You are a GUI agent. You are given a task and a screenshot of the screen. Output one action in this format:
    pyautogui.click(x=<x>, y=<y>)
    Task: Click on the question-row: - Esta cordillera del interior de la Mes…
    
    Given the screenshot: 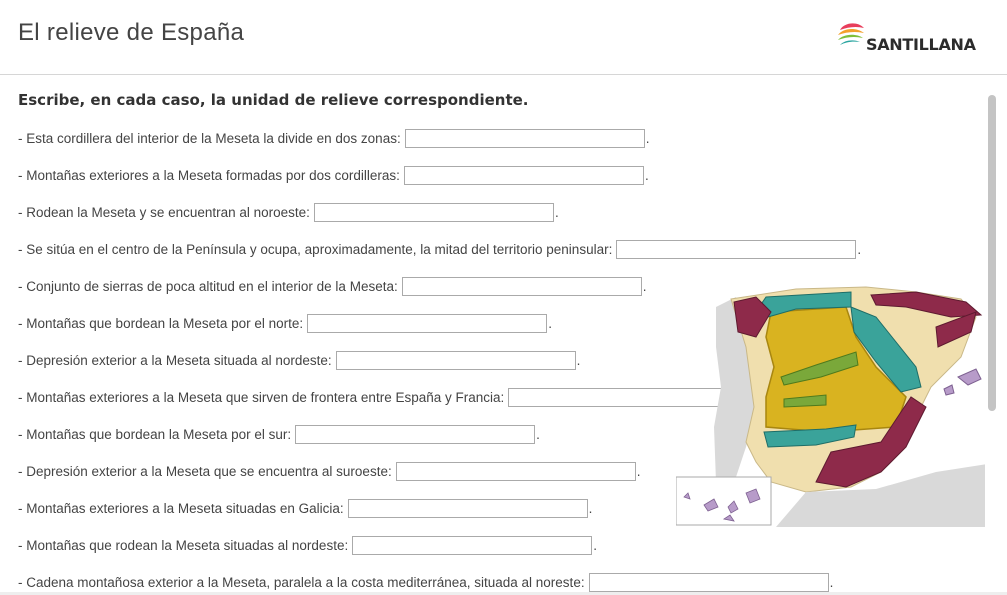 What is the action you would take?
    pyautogui.click(x=333, y=138)
    